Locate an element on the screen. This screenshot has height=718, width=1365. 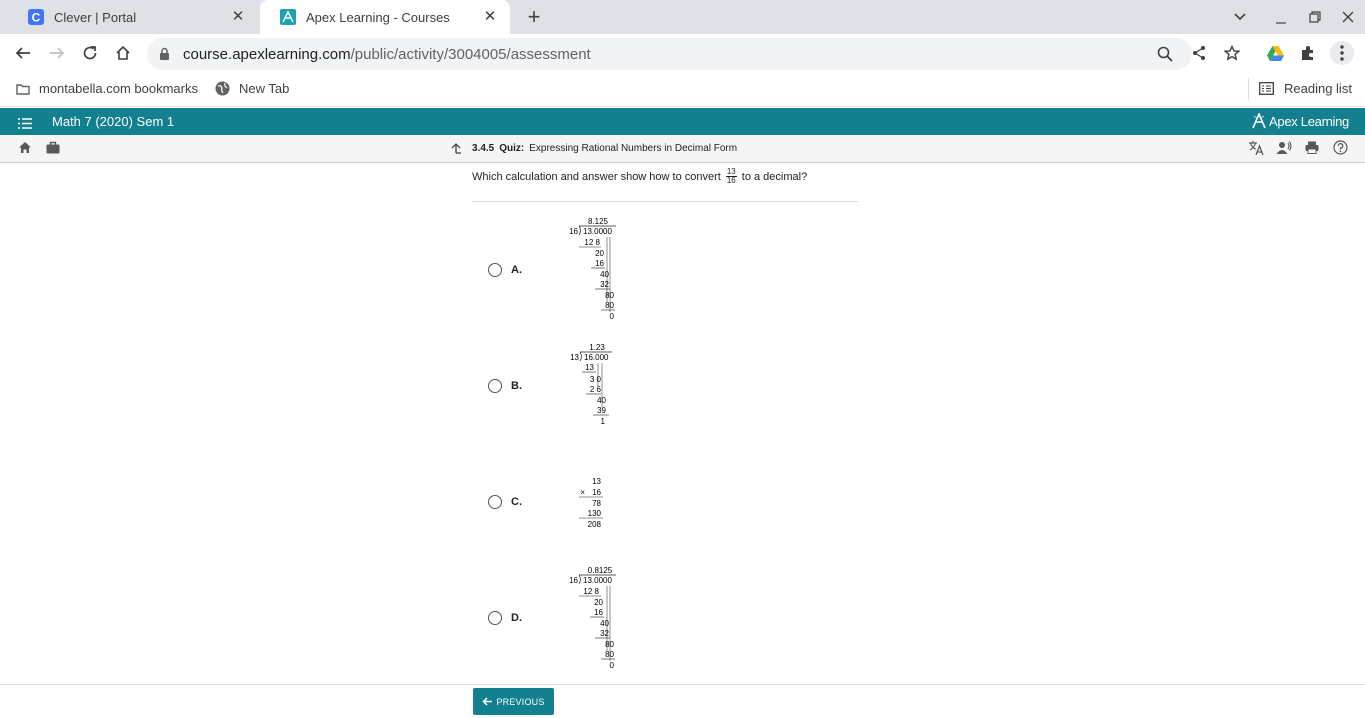
step: 0 is located at coordinates (612, 665).